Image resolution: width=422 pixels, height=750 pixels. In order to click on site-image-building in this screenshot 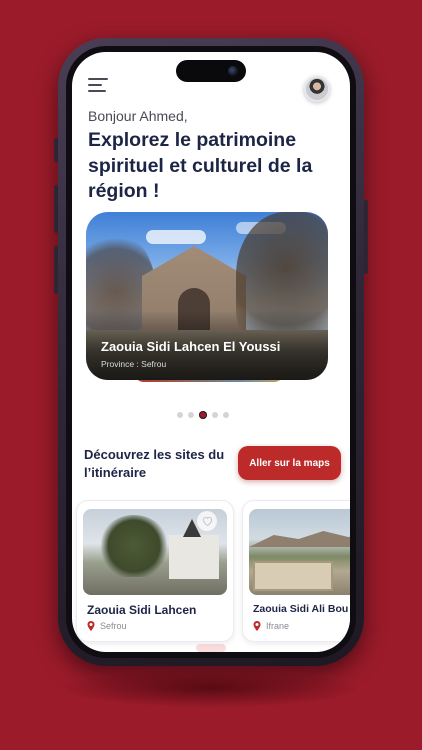, I will do `click(194, 557)`.